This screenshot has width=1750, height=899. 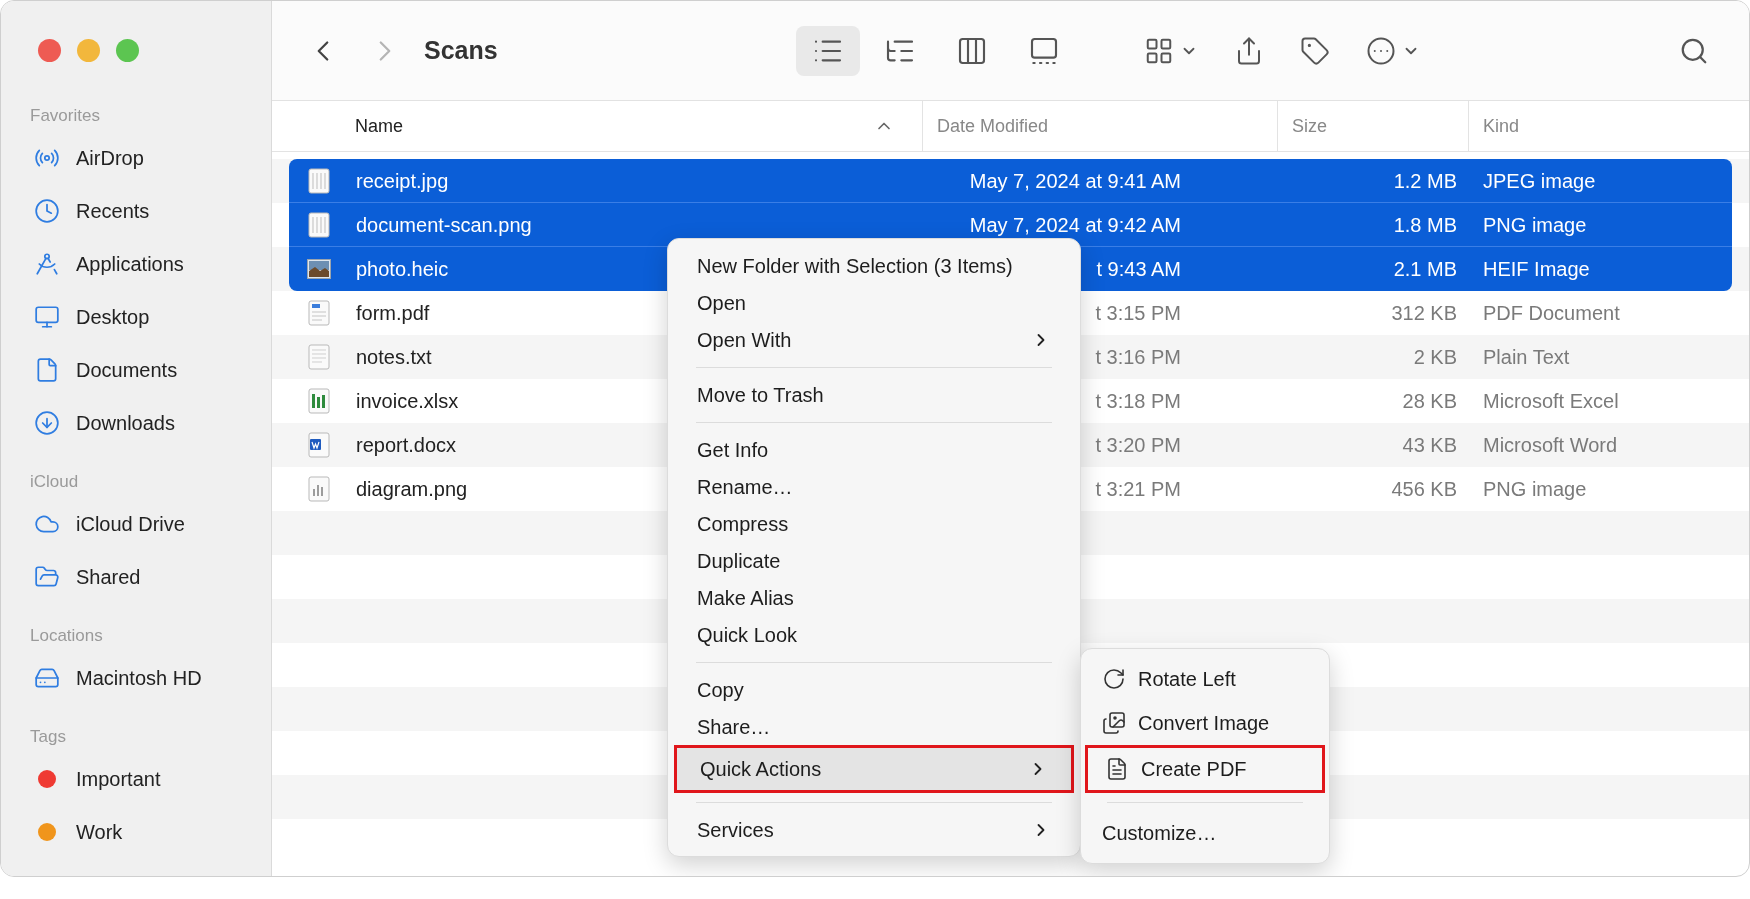 What do you see at coordinates (1424, 313) in the screenshot?
I see `file-size: 312 KB` at bounding box center [1424, 313].